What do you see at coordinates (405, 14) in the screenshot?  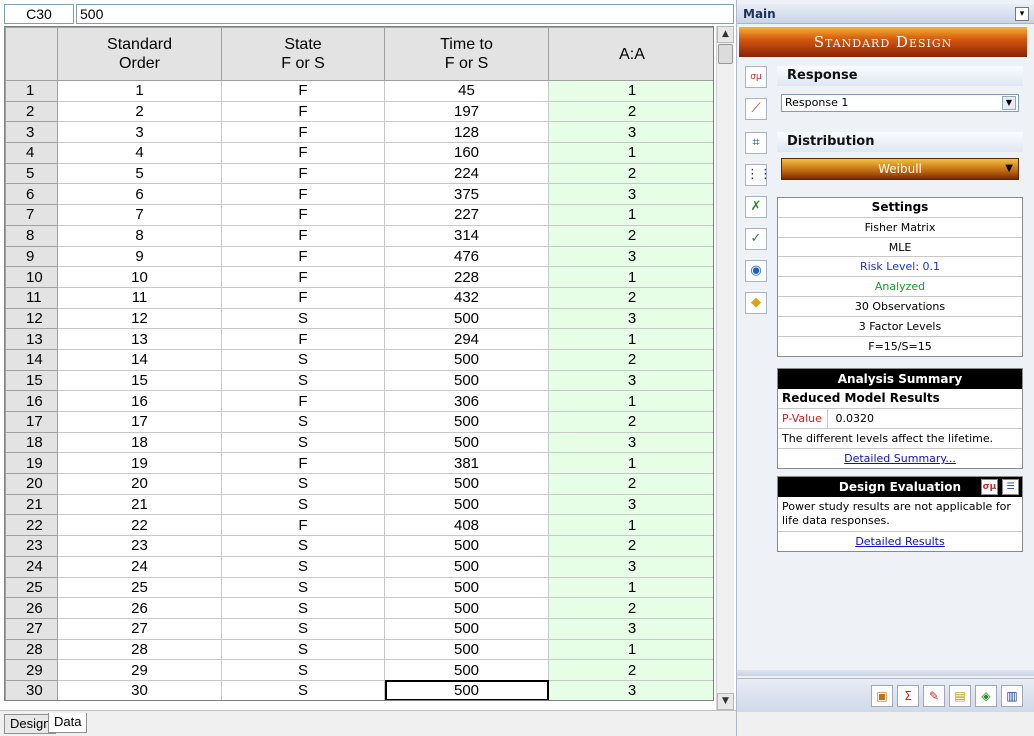 I see `cell-value-input: 500` at bounding box center [405, 14].